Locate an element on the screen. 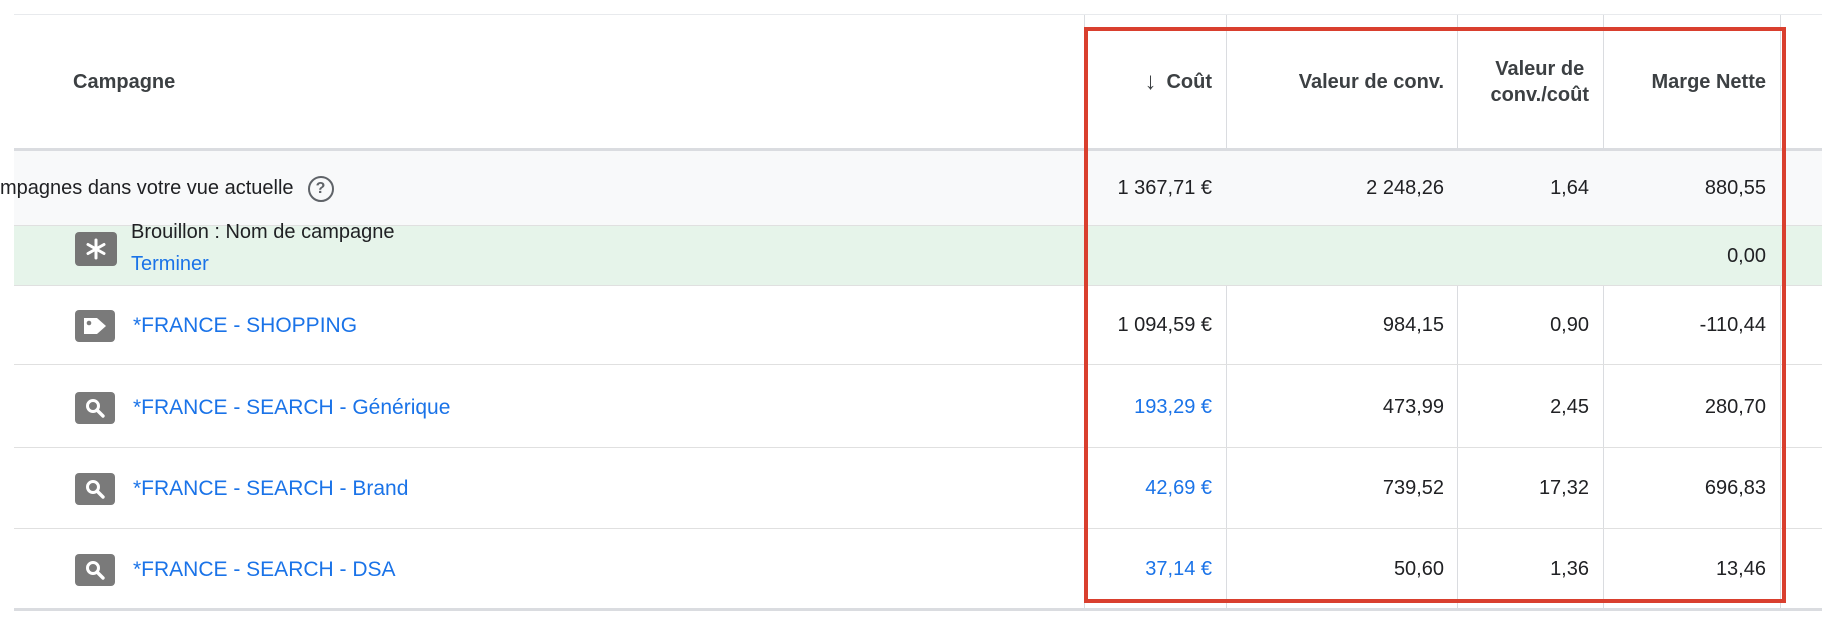 This screenshot has width=1822, height=618. column-header-net-margin-label: Marge Nette is located at coordinates (1708, 82).